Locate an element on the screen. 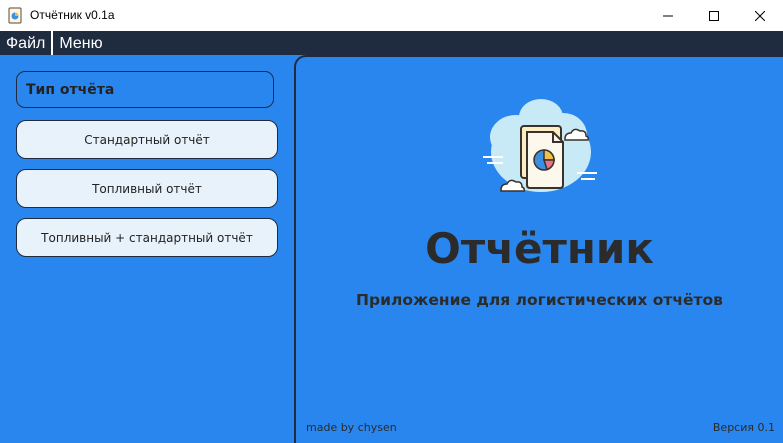 The image size is (783, 443). fuel-standard-report-button: Топливный + стандартный отчёт is located at coordinates (147, 237).